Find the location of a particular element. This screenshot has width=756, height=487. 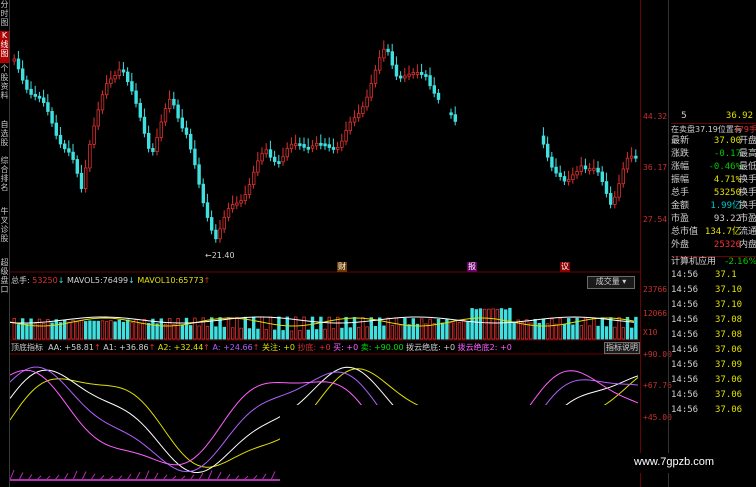

quote-row-side-label: 换手 is located at coordinates (747, 193).